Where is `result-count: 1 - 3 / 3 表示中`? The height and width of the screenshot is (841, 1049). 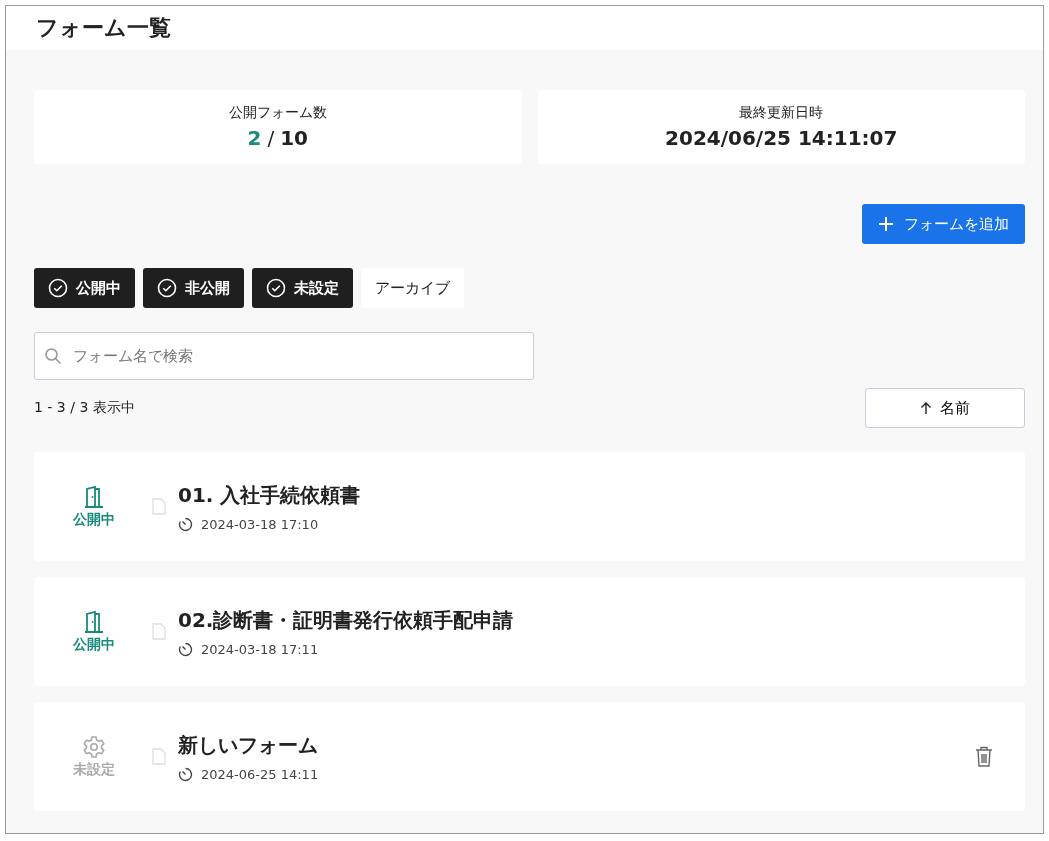 result-count: 1 - 3 / 3 表示中 is located at coordinates (84, 408).